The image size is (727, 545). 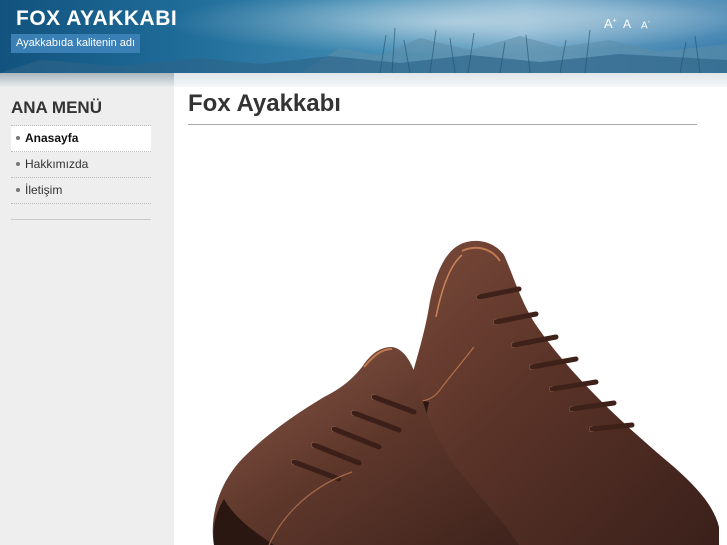 I want to click on font-increase-button: A+, so click(x=610, y=23).